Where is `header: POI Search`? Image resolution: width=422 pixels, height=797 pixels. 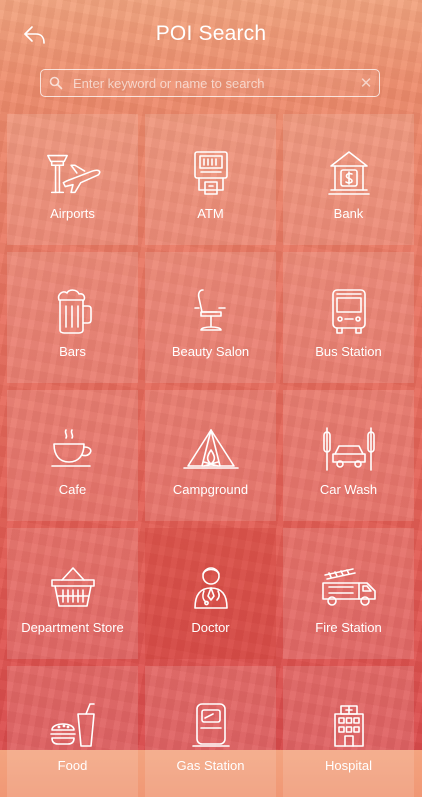
header: POI Search is located at coordinates (211, 33).